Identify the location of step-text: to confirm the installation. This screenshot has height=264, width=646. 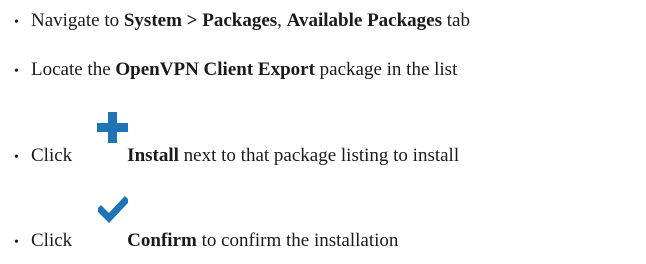
(297, 240).